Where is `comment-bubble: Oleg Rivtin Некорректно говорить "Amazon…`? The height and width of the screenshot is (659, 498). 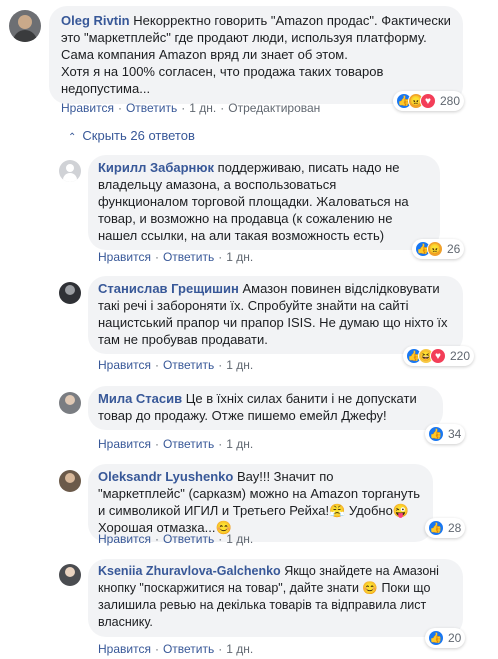
comment-bubble: Oleg Rivtin Некорректно говорить "Amazon… is located at coordinates (256, 55).